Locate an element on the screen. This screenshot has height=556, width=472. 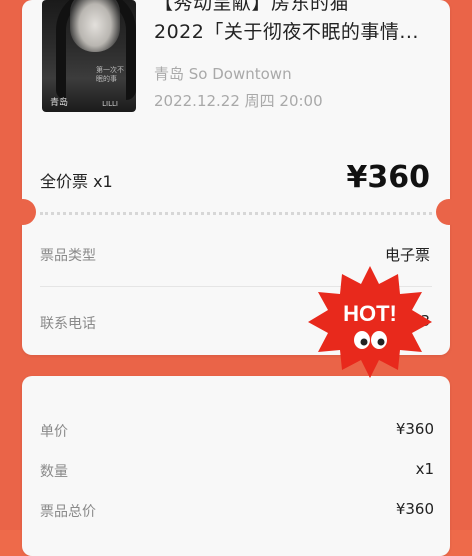
ticket-type-label: 票品类型 is located at coordinates (68, 256).